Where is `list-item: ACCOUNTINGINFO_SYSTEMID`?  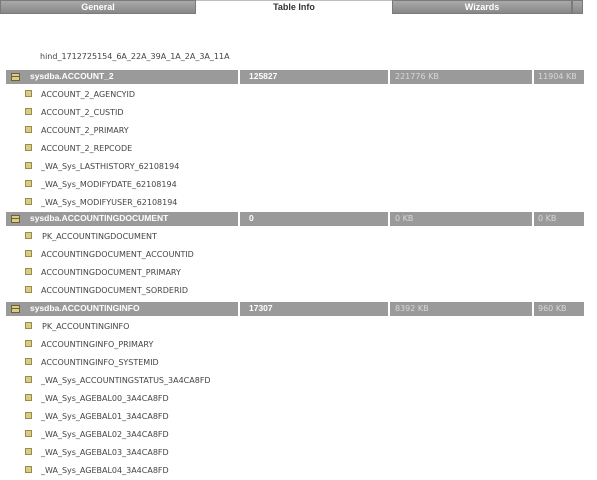
list-item: ACCOUNTINGINFO_SYSTEMID is located at coordinates (295, 363).